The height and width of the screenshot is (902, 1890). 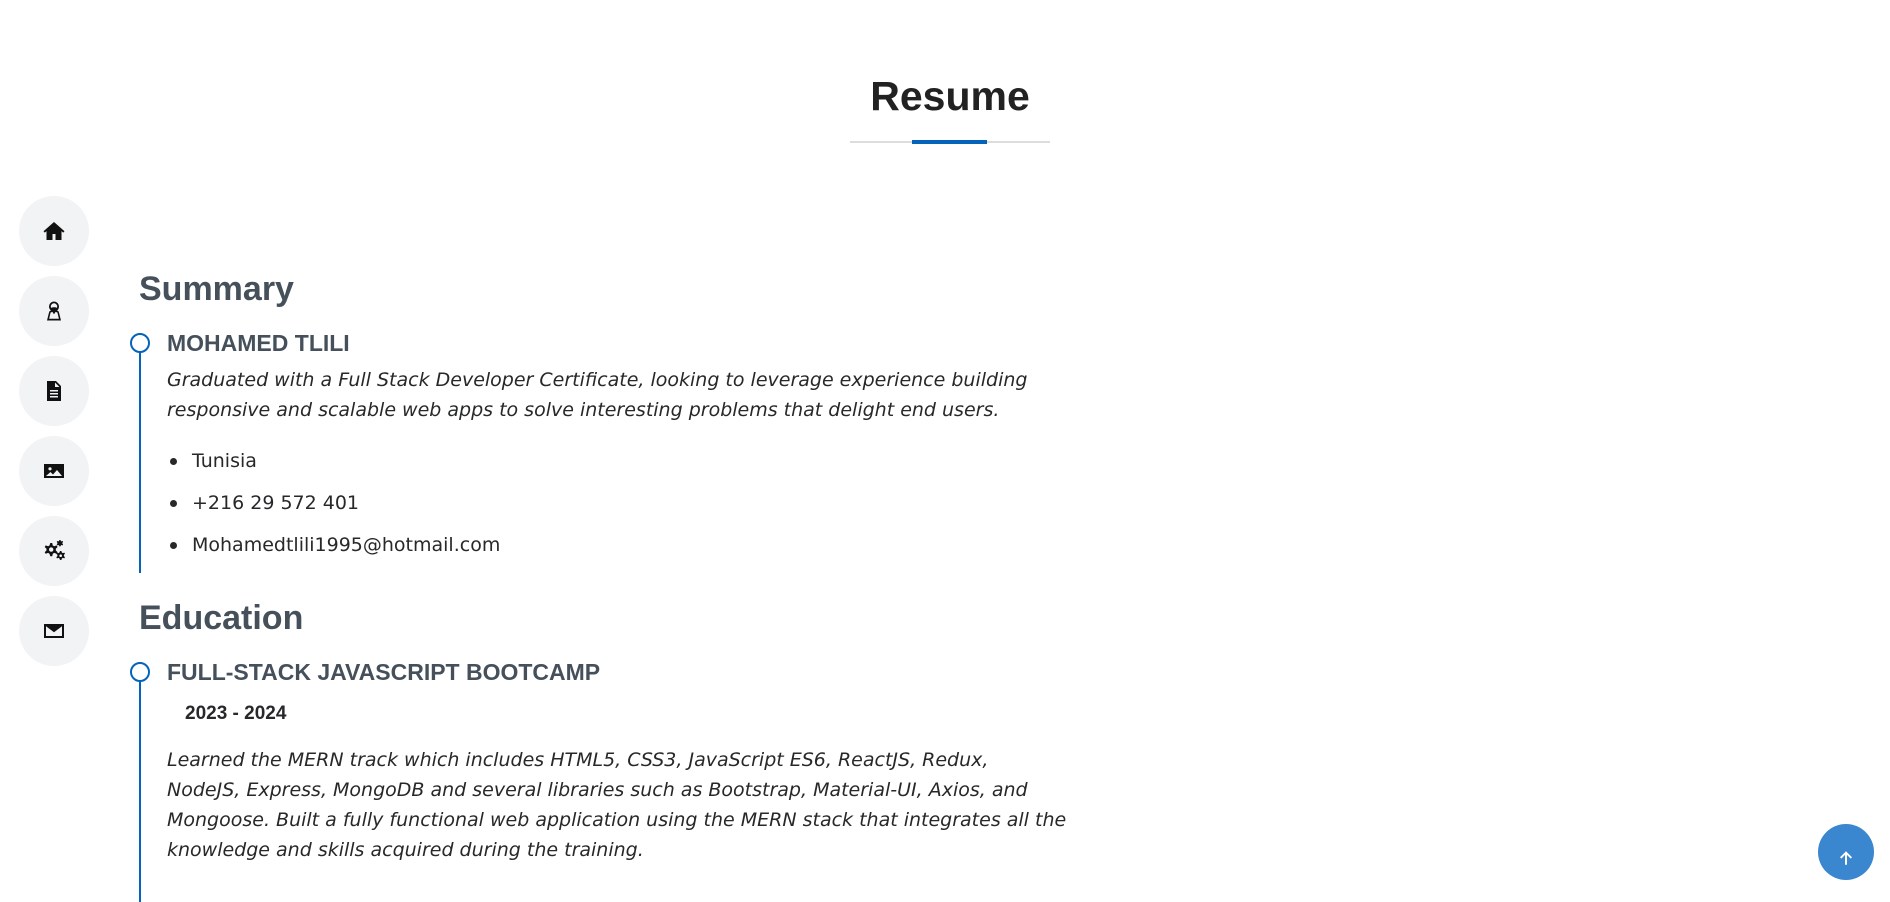 I want to click on gears-icon, so click(x=54, y=550).